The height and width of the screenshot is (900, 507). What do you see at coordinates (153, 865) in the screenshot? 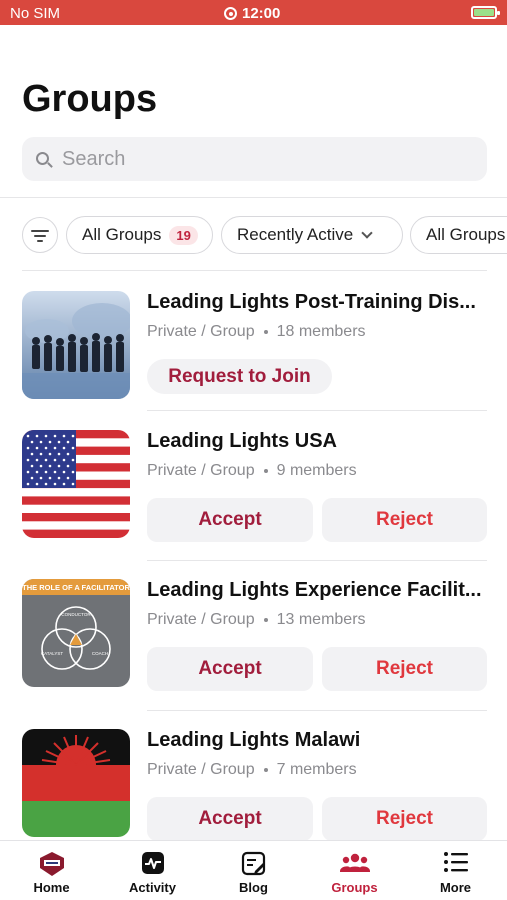
I see `activity-icon` at bounding box center [153, 865].